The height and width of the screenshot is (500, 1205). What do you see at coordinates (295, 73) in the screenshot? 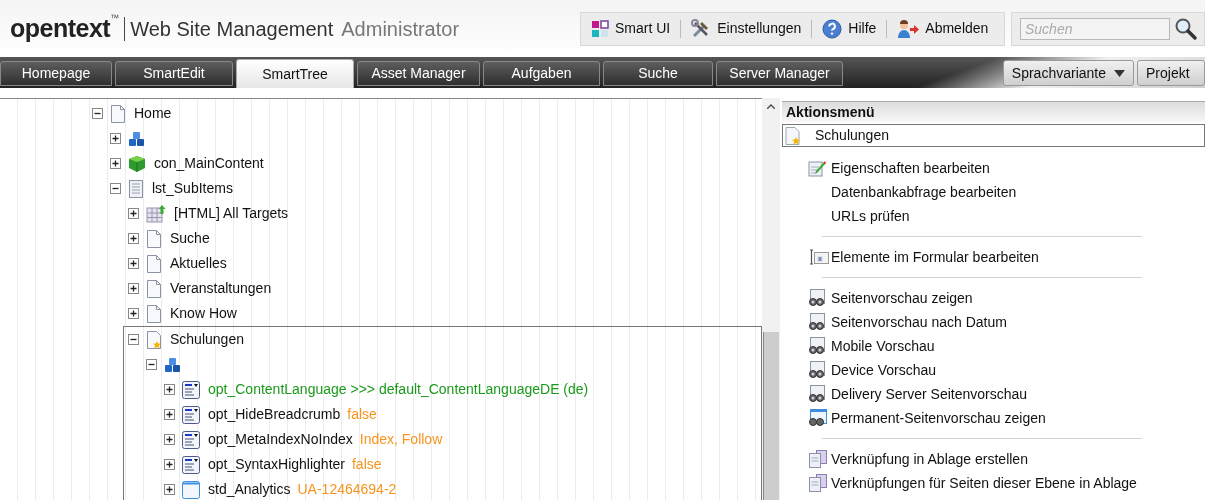
I see `tab: SmartTree` at bounding box center [295, 73].